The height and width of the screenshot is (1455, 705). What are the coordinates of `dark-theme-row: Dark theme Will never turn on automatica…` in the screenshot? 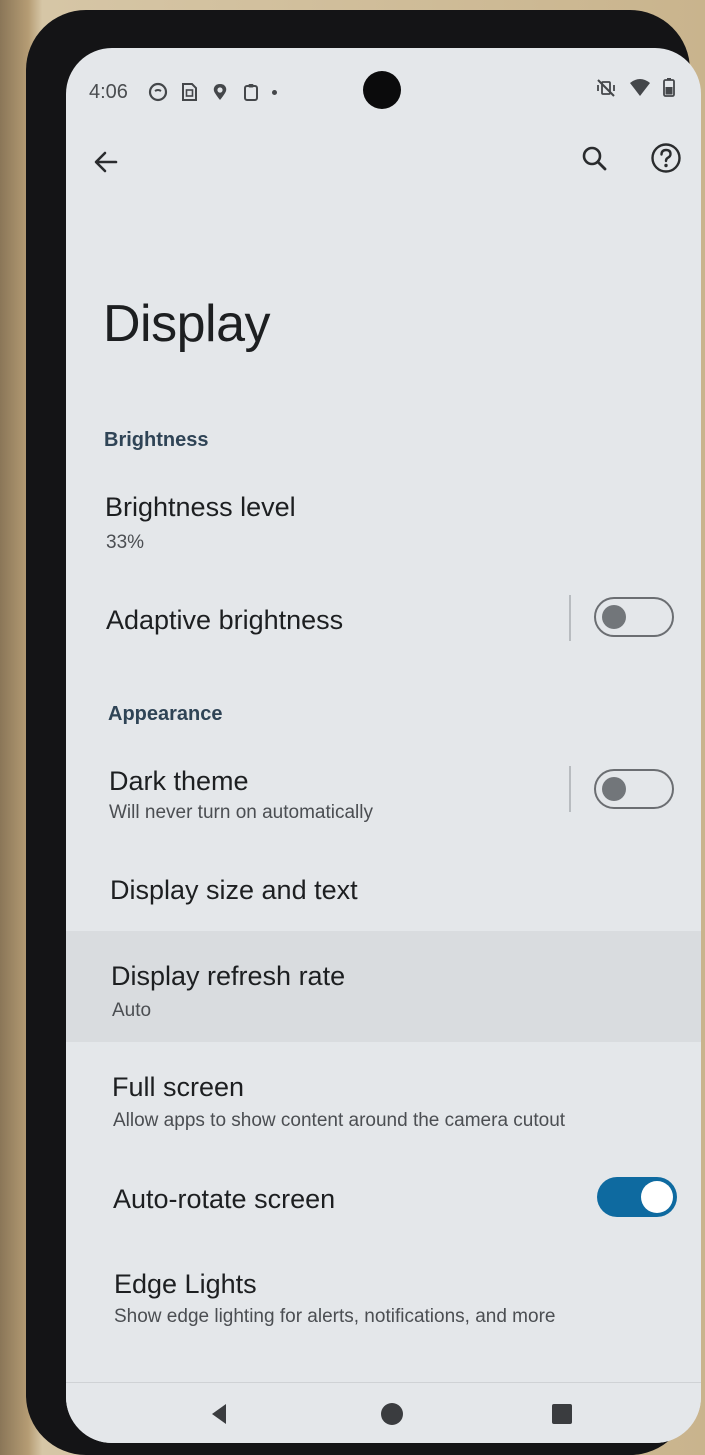 It's located at (383, 795).